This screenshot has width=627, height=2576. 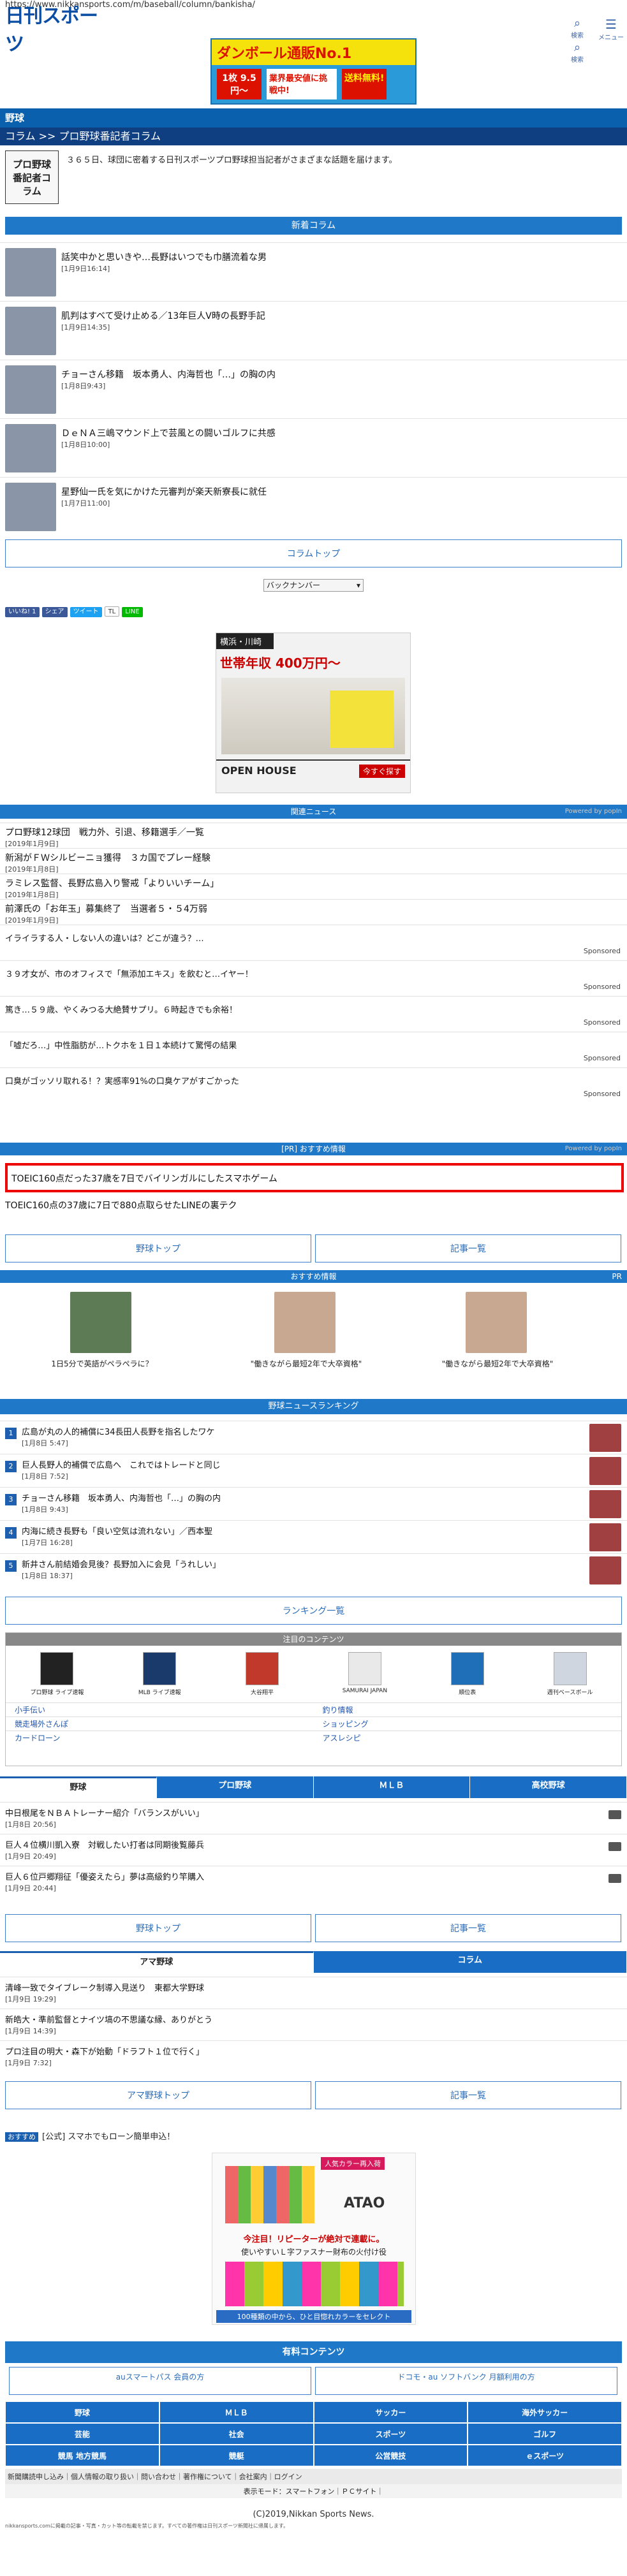 I want to click on tab-list-item: 中日根尾をＮＢＡトレーナー紹介「バランスがいい」 [1月8日 20:56], so click(x=313, y=1817).